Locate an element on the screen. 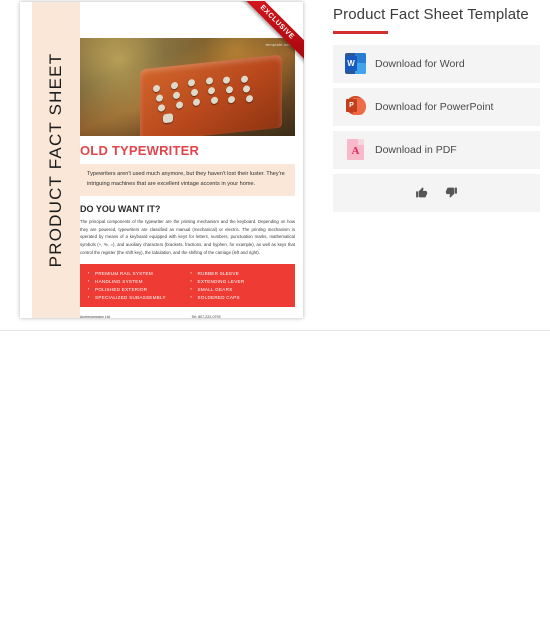 The height and width of the screenshot is (637, 550). download-powerpoint-label: Download for PowerPoint is located at coordinates (434, 106).